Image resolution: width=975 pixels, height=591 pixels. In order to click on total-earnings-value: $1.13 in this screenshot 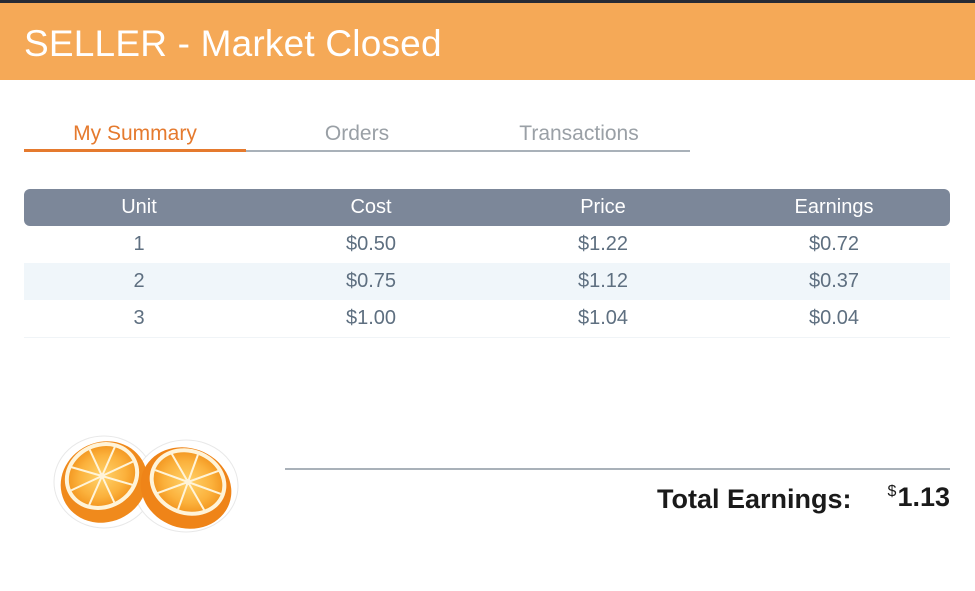, I will do `click(919, 497)`.